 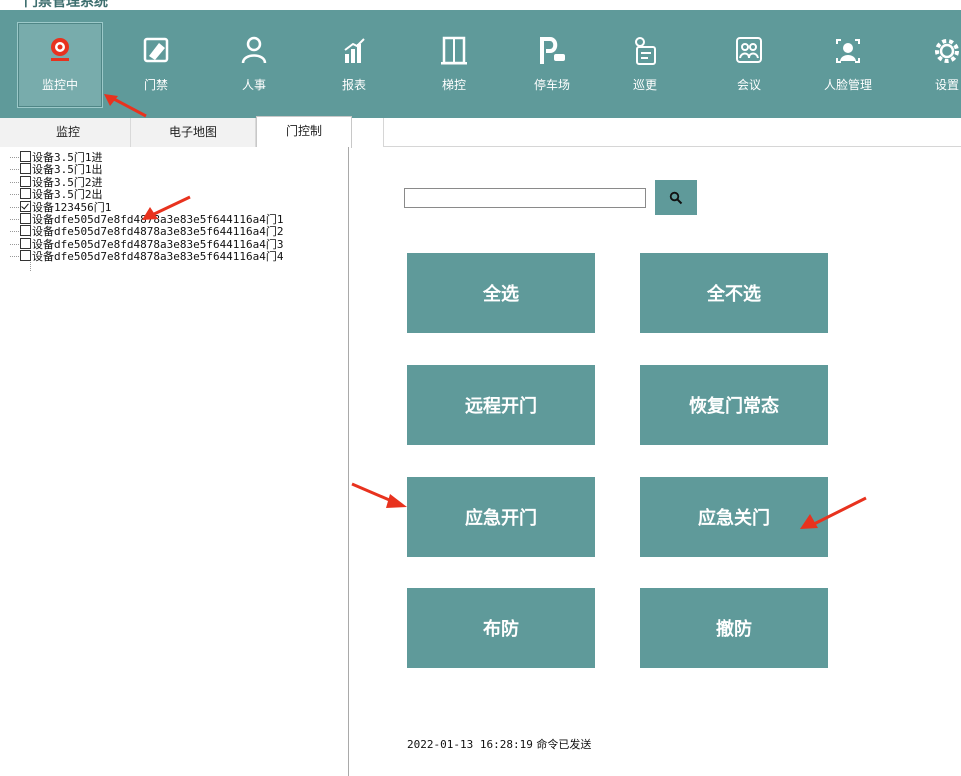 I want to click on tree-item: 设备dfe505d7e8fd4878a3e83e5f644116a4门1, so click(x=147, y=219).